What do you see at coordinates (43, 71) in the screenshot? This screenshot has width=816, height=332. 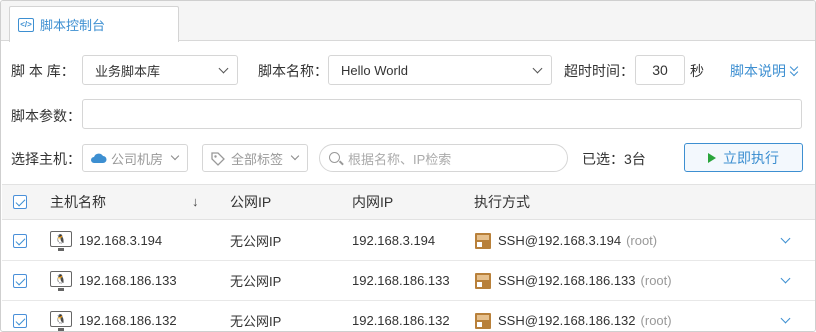 I see `library-label: 脚 本 库：` at bounding box center [43, 71].